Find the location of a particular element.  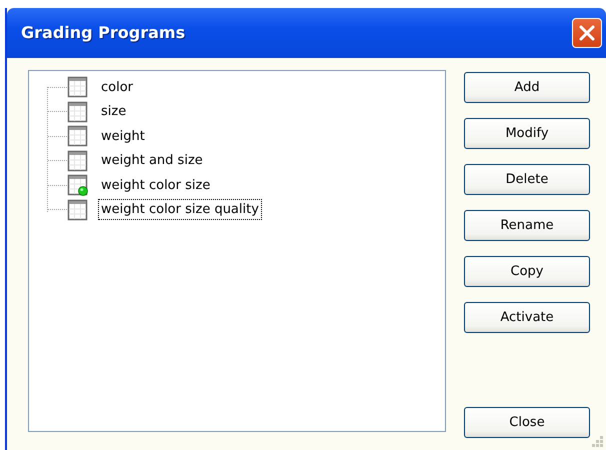

tree-item: weight color size quality is located at coordinates (180, 209).